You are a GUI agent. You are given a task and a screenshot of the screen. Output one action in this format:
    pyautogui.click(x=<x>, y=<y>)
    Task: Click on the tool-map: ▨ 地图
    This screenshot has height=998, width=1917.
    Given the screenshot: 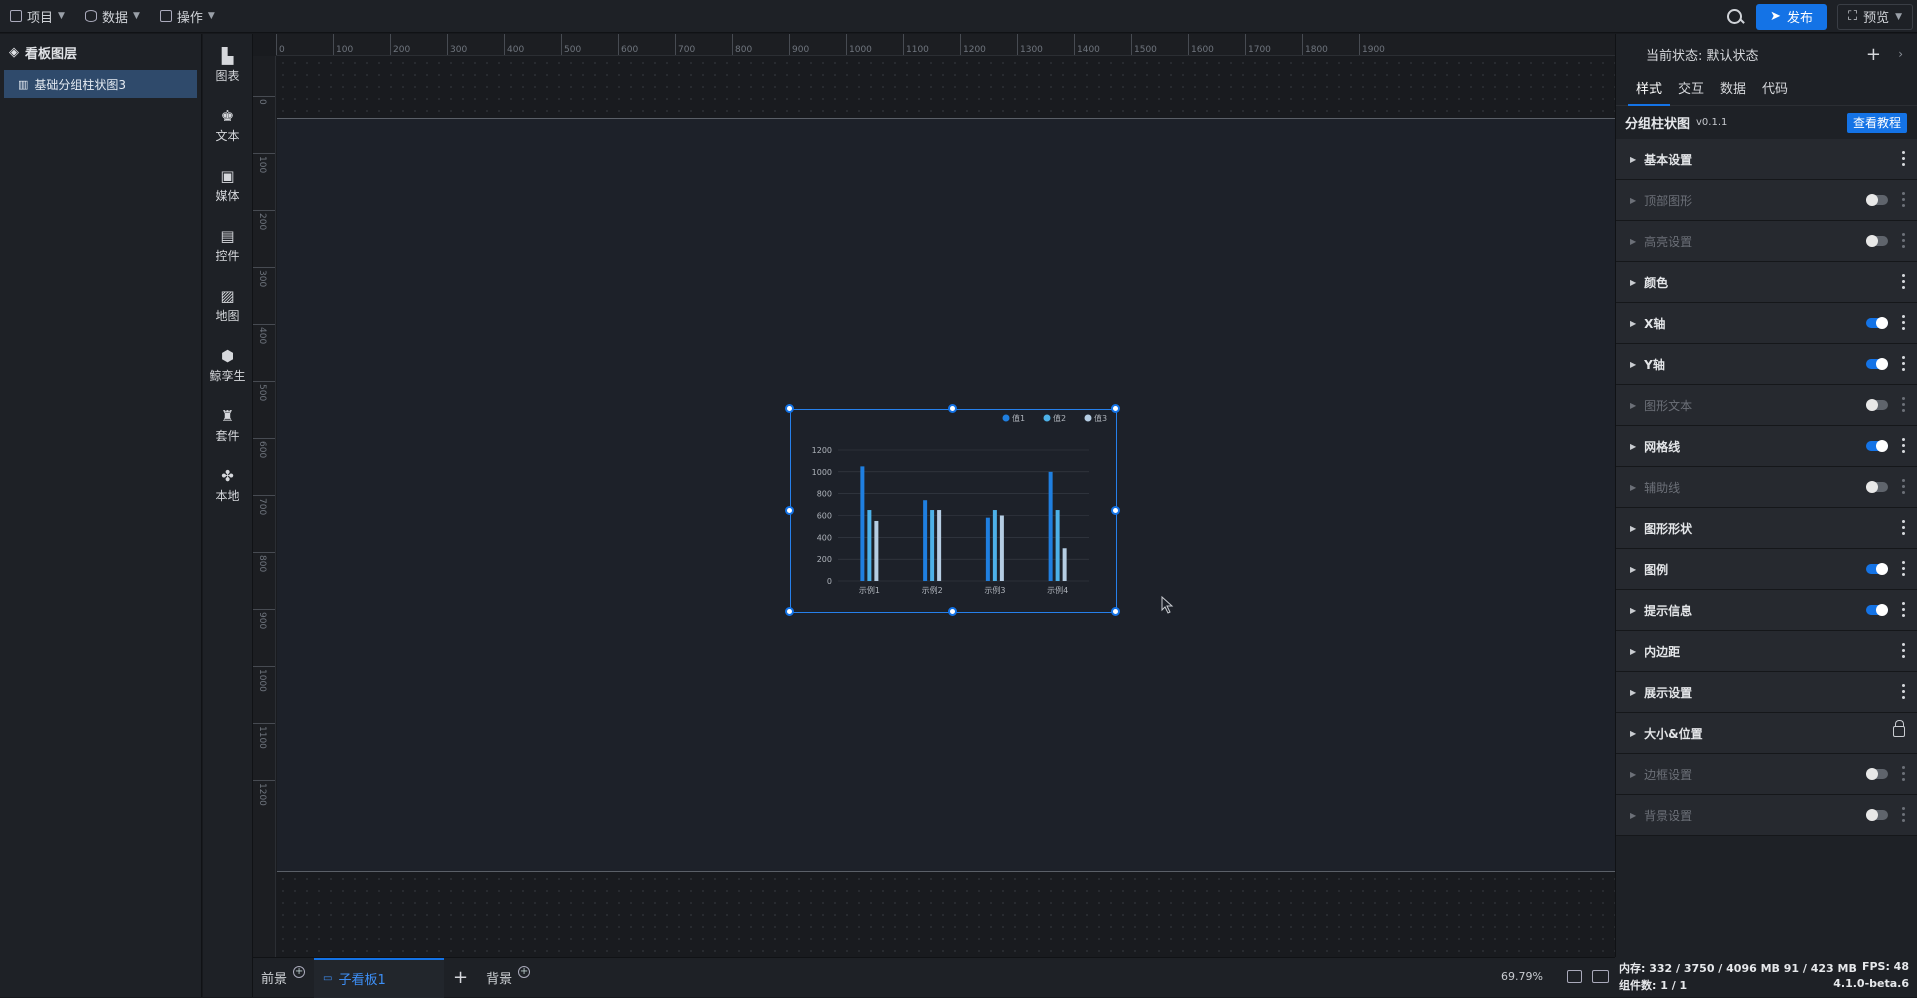 What is the action you would take?
    pyautogui.click(x=227, y=306)
    